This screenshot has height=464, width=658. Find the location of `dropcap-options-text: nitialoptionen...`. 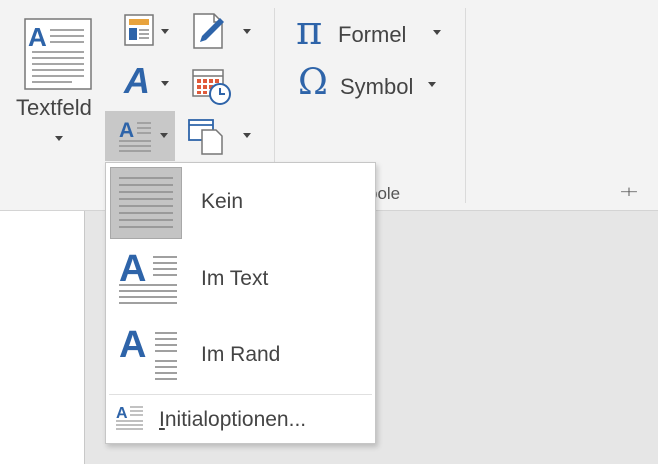

dropcap-options-text: nitialoptionen... is located at coordinates (235, 419).